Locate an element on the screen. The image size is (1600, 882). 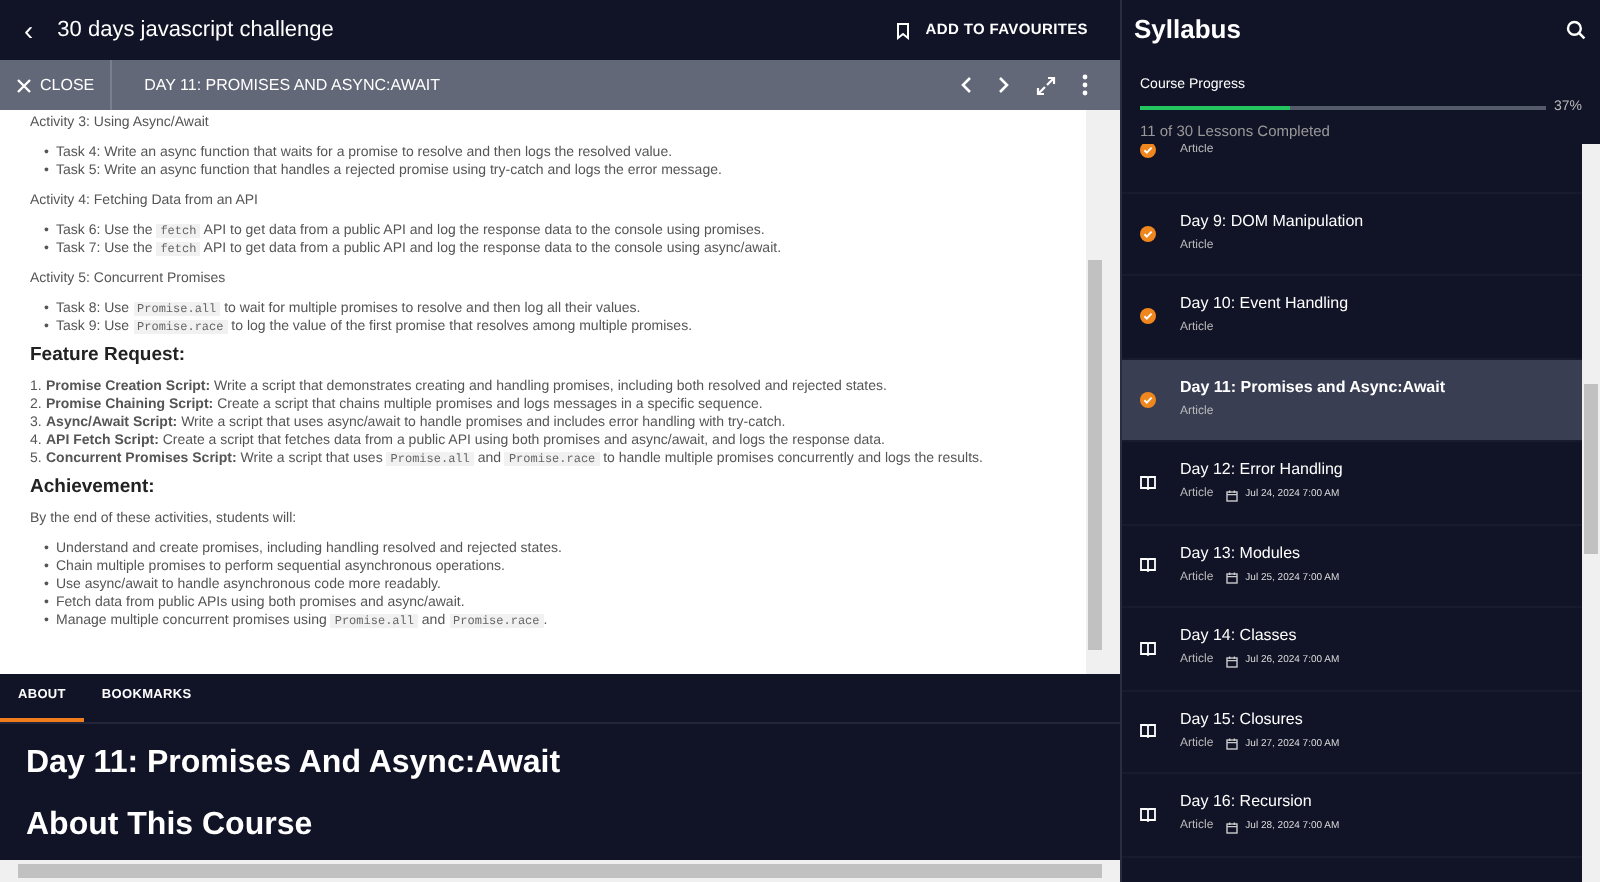
more-icon is located at coordinates (1085, 85).